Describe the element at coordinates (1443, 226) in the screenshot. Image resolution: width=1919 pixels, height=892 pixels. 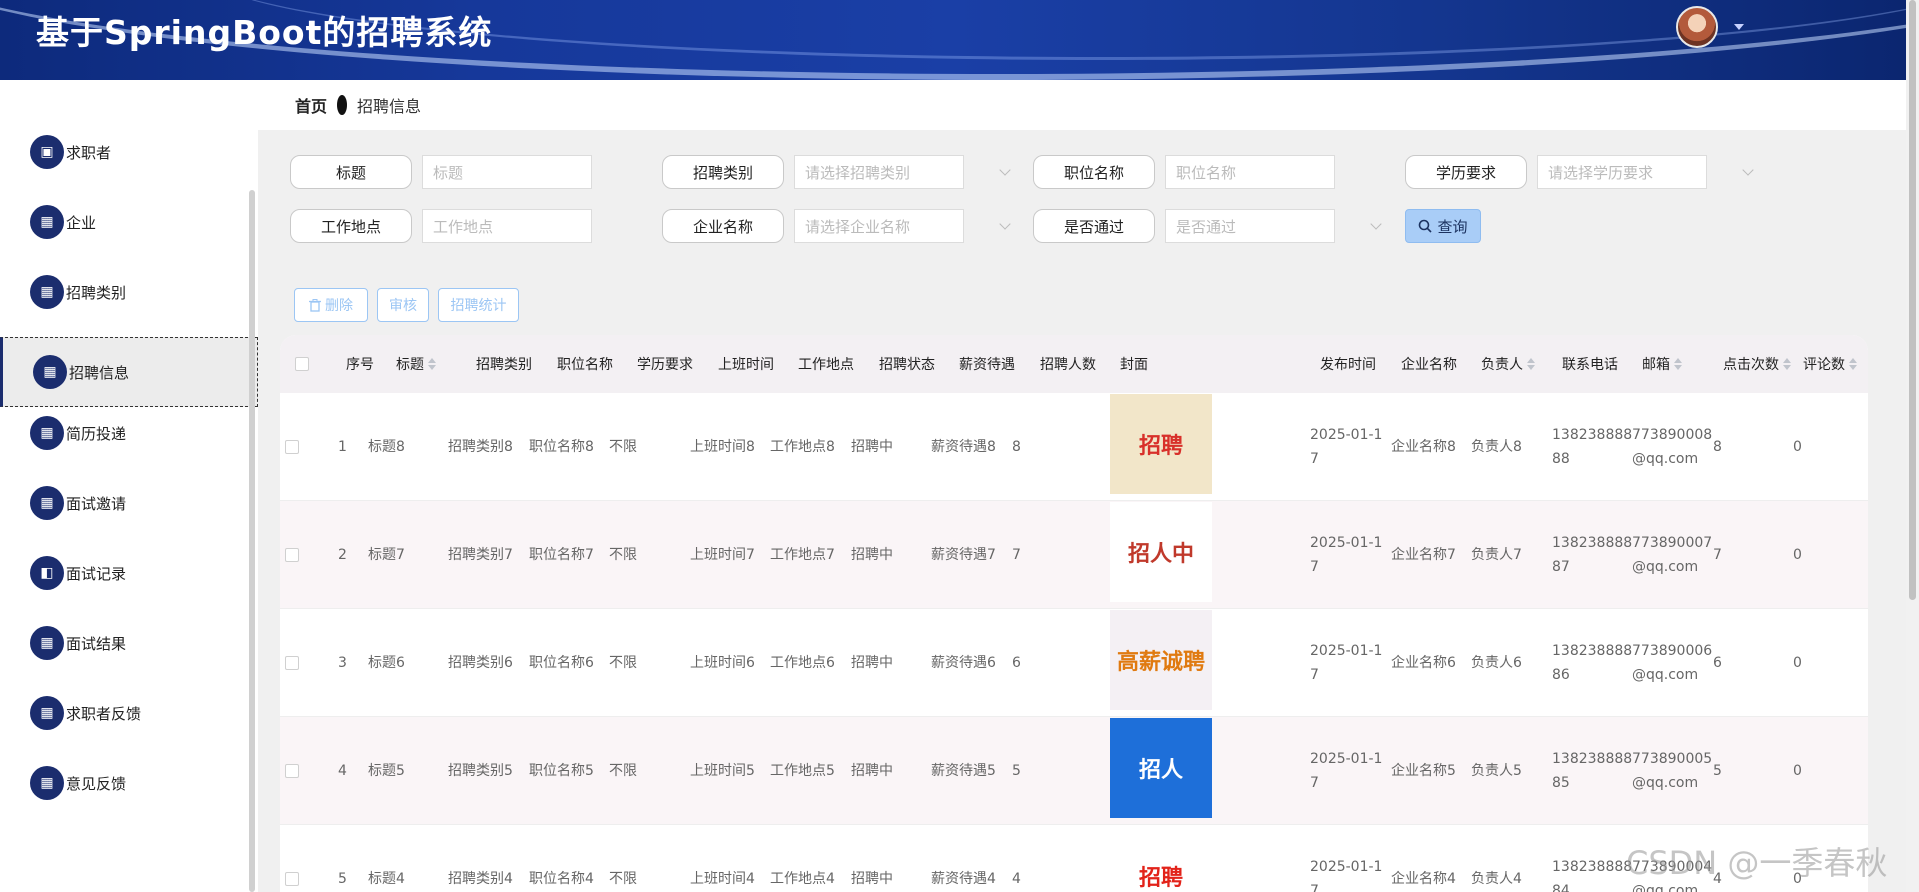
I see `query-button: 查询` at that location.